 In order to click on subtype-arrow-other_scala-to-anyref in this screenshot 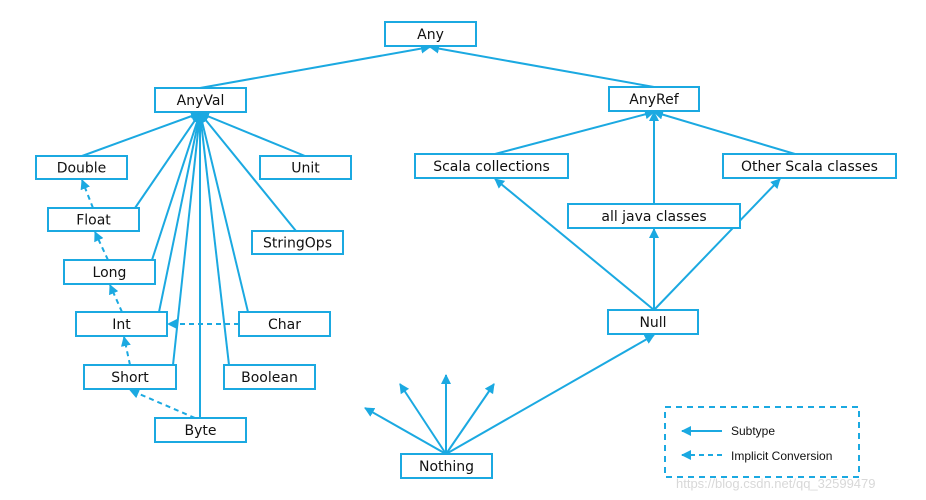, I will do `click(724, 132)`.